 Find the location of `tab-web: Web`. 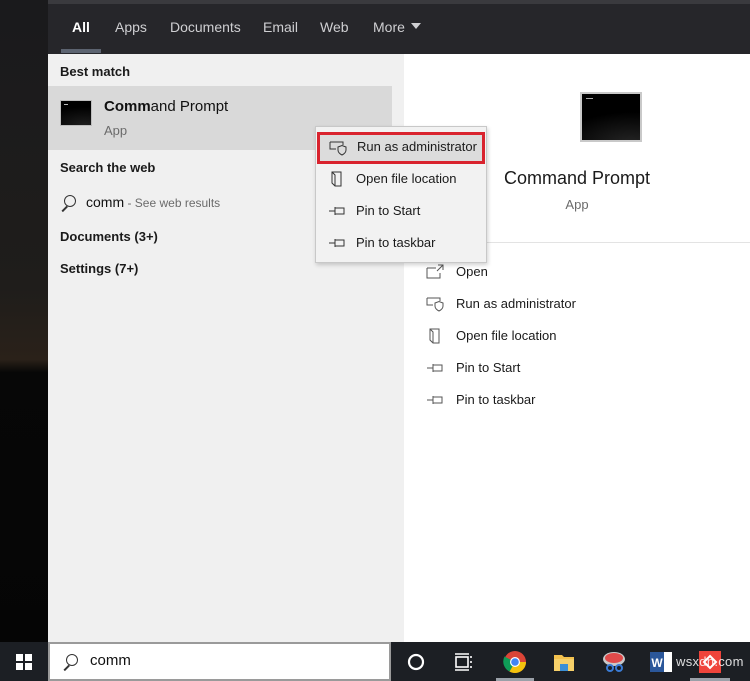

tab-web: Web is located at coordinates (334, 29).